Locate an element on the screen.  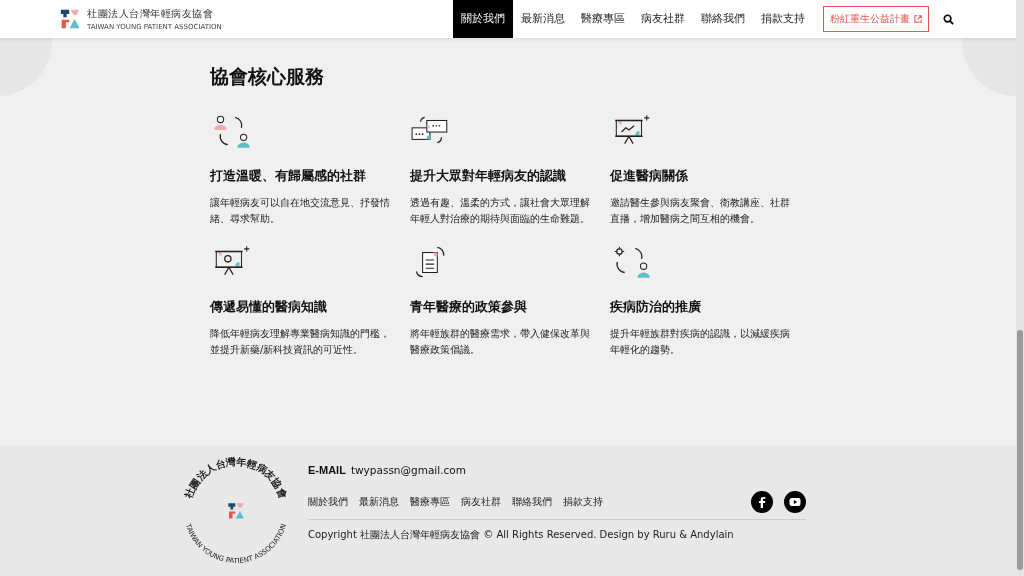
section-title: 協會核心服務 is located at coordinates (267, 76).